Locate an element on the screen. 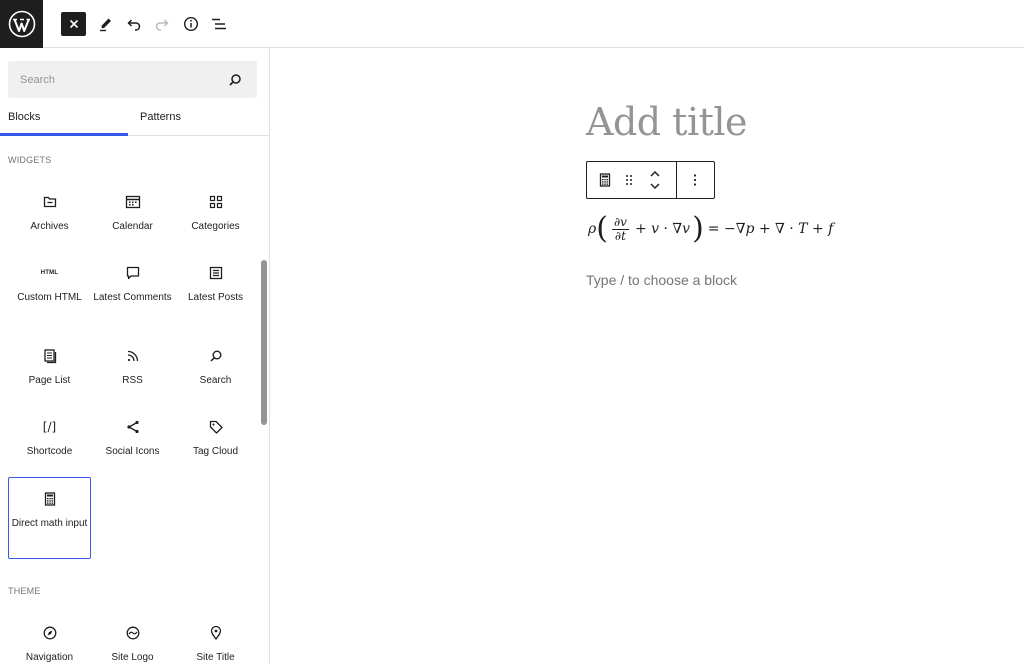 Image resolution: width=1024 pixels, height=664 pixels. block-rss: RSS is located at coordinates (132, 376).